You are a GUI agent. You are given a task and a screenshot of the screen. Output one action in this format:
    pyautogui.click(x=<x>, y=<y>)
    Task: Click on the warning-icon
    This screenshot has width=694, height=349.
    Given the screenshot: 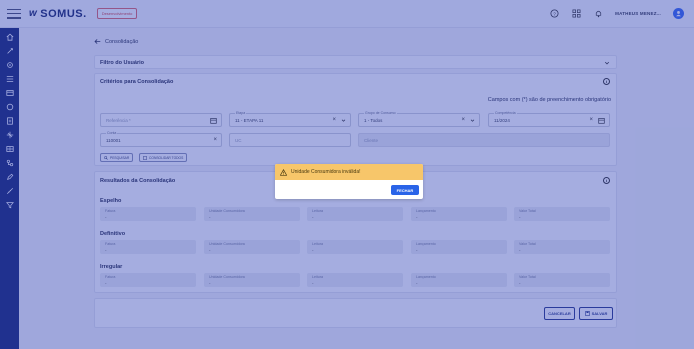 What is the action you would take?
    pyautogui.click(x=283, y=172)
    